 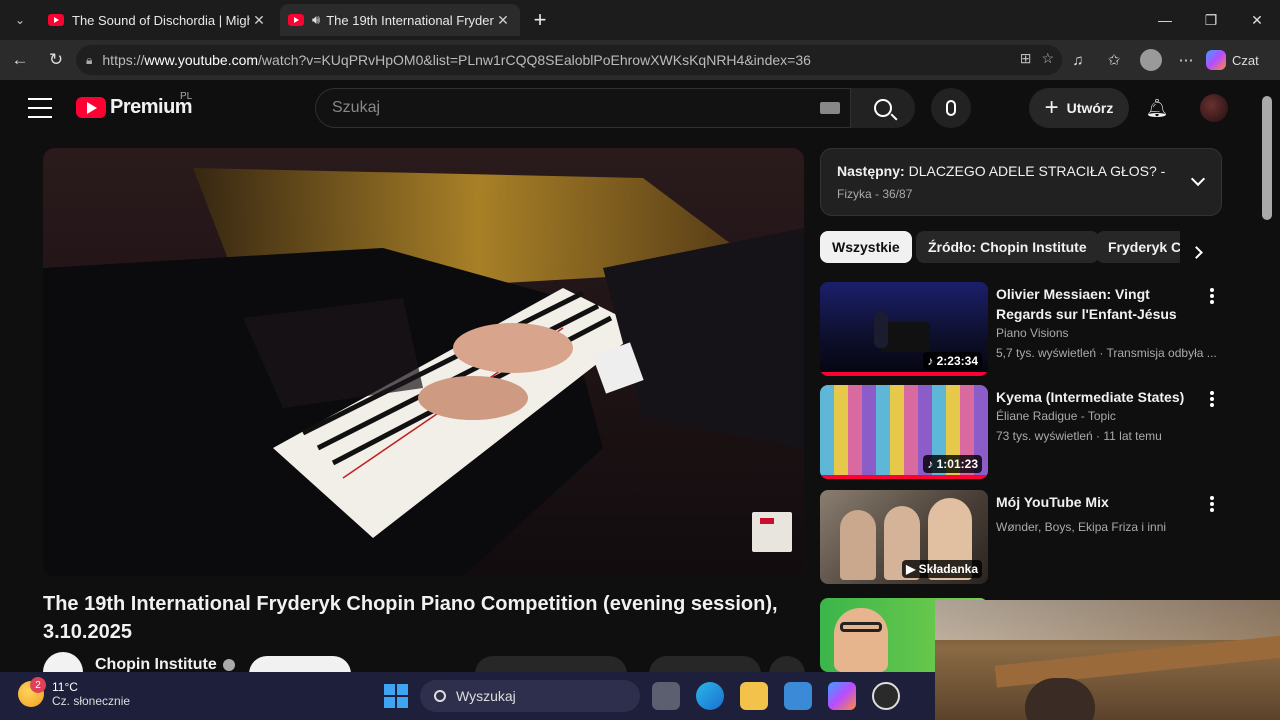 What do you see at coordinates (1047, 58) in the screenshot?
I see `favorite-star-icon: ☆` at bounding box center [1047, 58].